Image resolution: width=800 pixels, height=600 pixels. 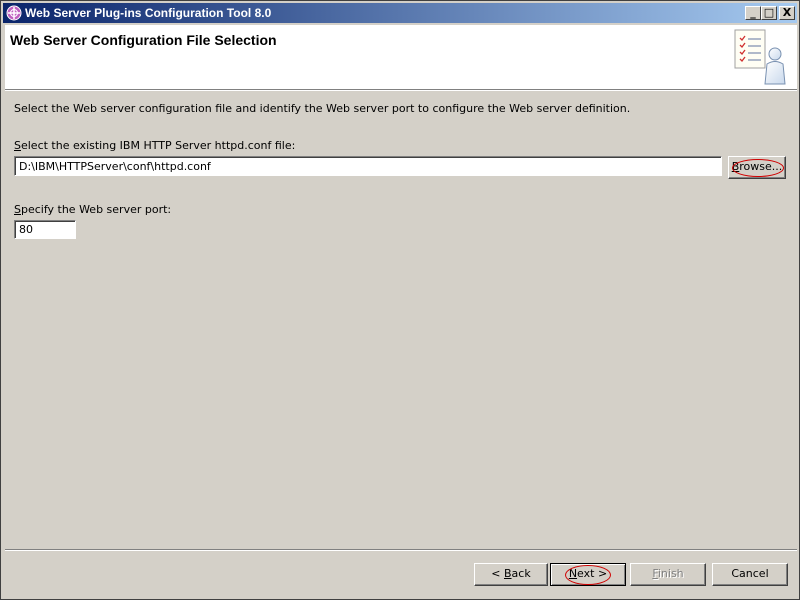 I want to click on wizard-document-person-icon, so click(x=760, y=57).